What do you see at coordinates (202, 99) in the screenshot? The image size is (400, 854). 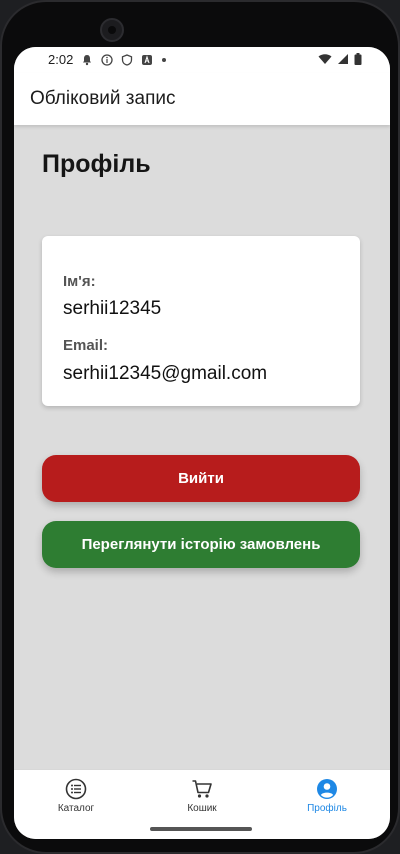 I see `app-bar: Обліковий запис` at bounding box center [202, 99].